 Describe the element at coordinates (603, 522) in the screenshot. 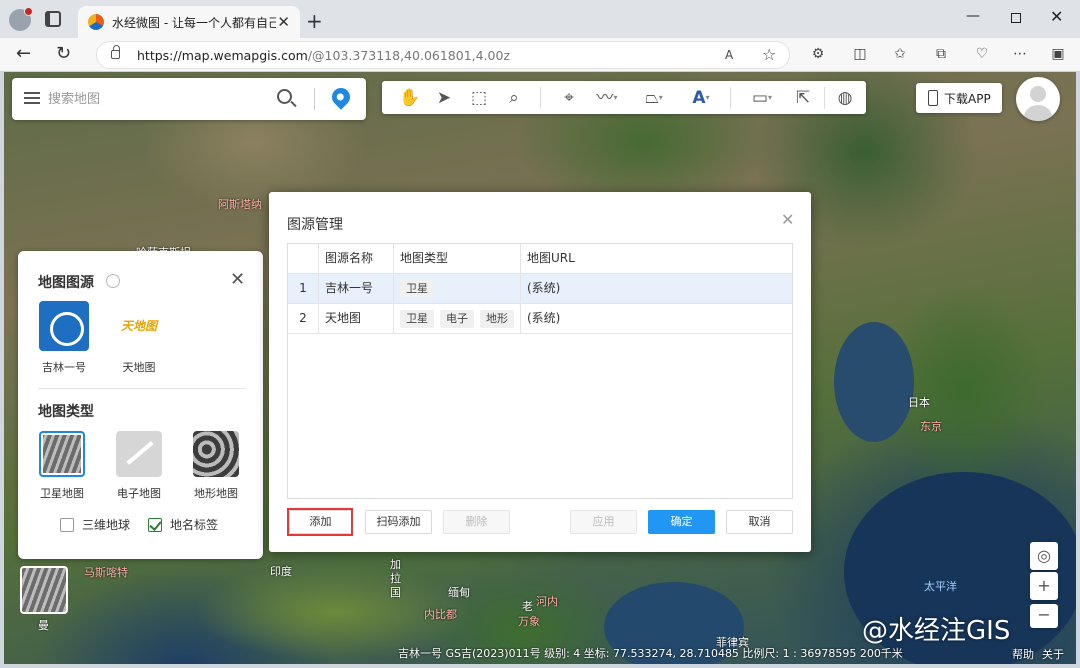

I see `apply-button: 应用` at that location.